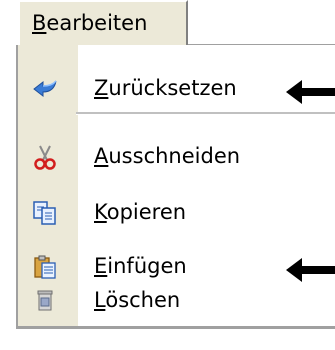 Image resolution: width=335 pixels, height=350 pixels. Describe the element at coordinates (45, 89) in the screenshot. I see `undo-arrow-icon` at that location.